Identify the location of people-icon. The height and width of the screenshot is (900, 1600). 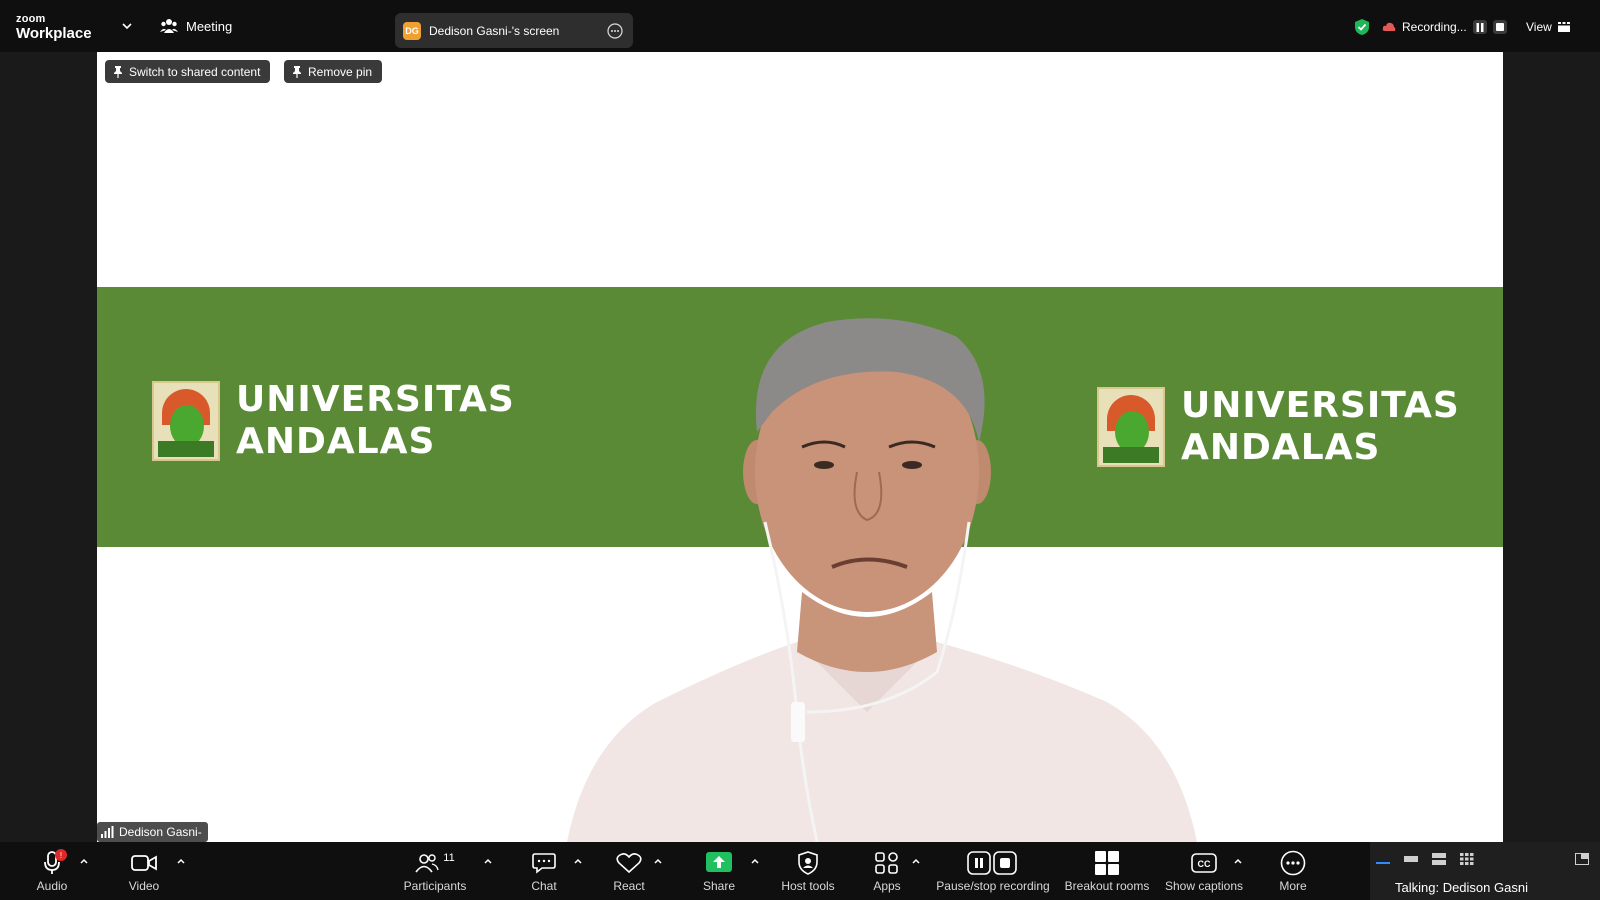
(169, 26).